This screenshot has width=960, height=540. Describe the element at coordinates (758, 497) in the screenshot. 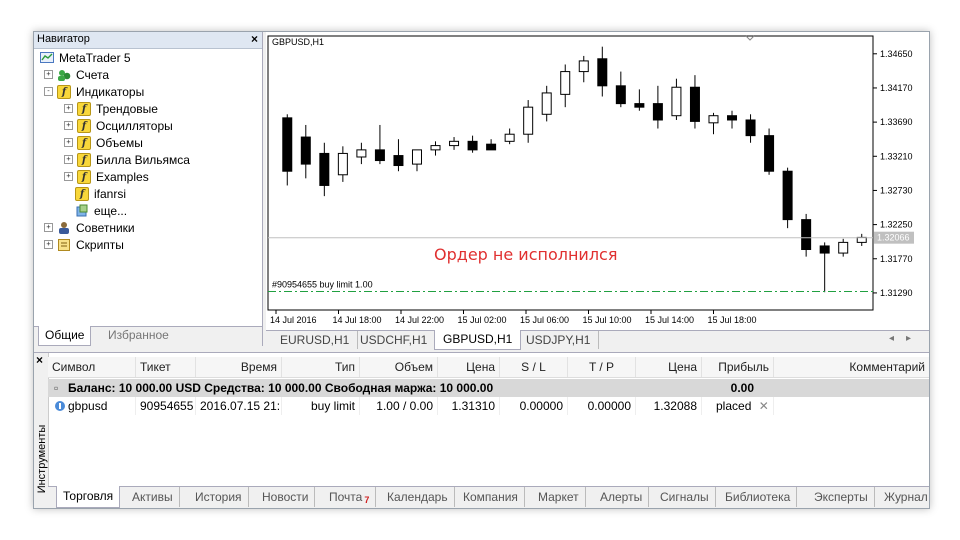

I see `toolbox-tab: Библиотека` at that location.